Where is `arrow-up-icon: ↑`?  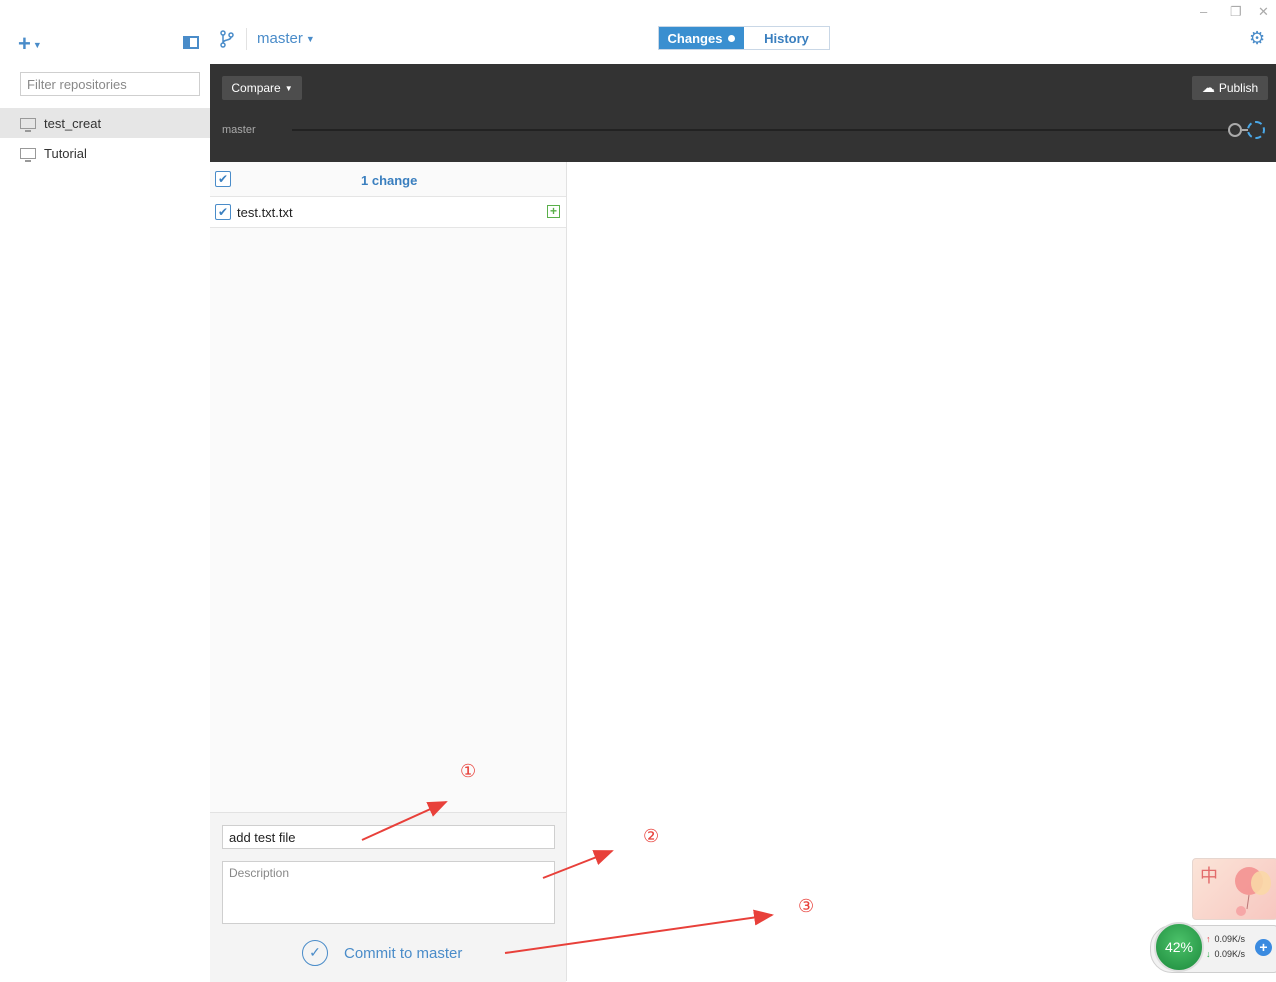
arrow-up-icon: ↑ is located at coordinates (1208, 939).